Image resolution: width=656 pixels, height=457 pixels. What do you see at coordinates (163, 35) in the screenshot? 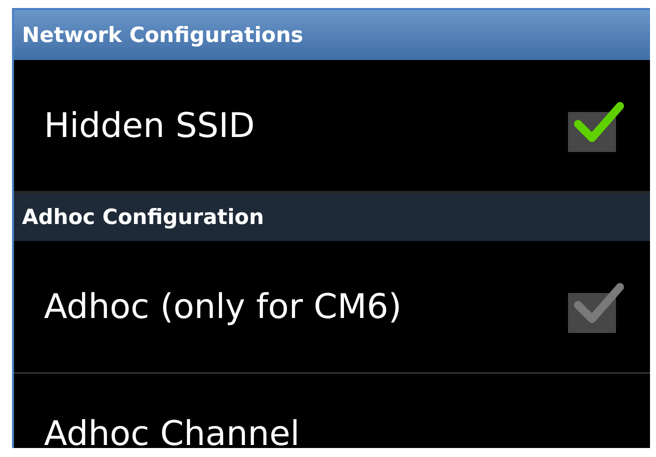
I see `screen-title: Network Configurations` at bounding box center [163, 35].